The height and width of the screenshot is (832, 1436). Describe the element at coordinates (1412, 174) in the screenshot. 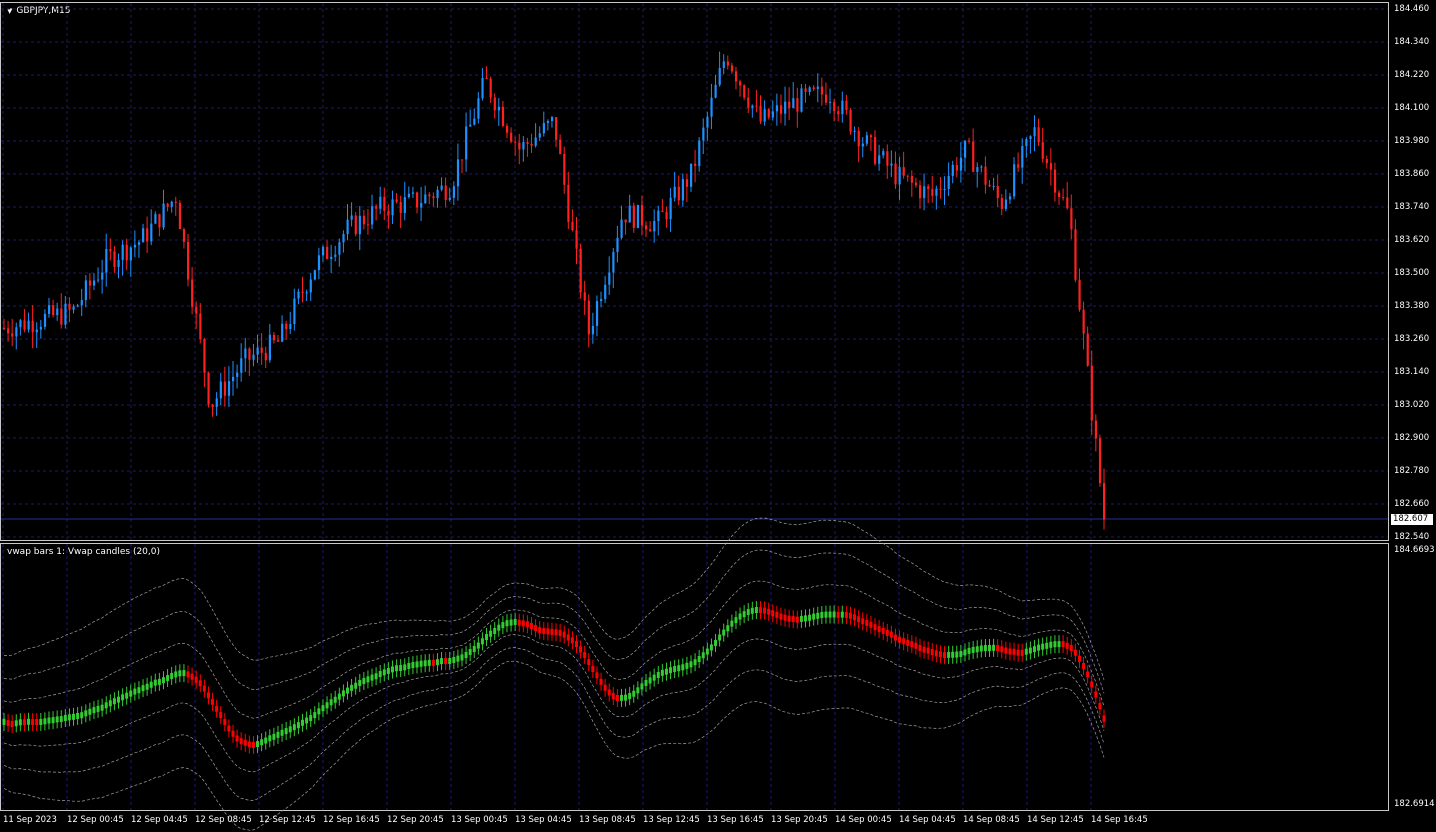

I see `price-scale-label: 183.860` at that location.